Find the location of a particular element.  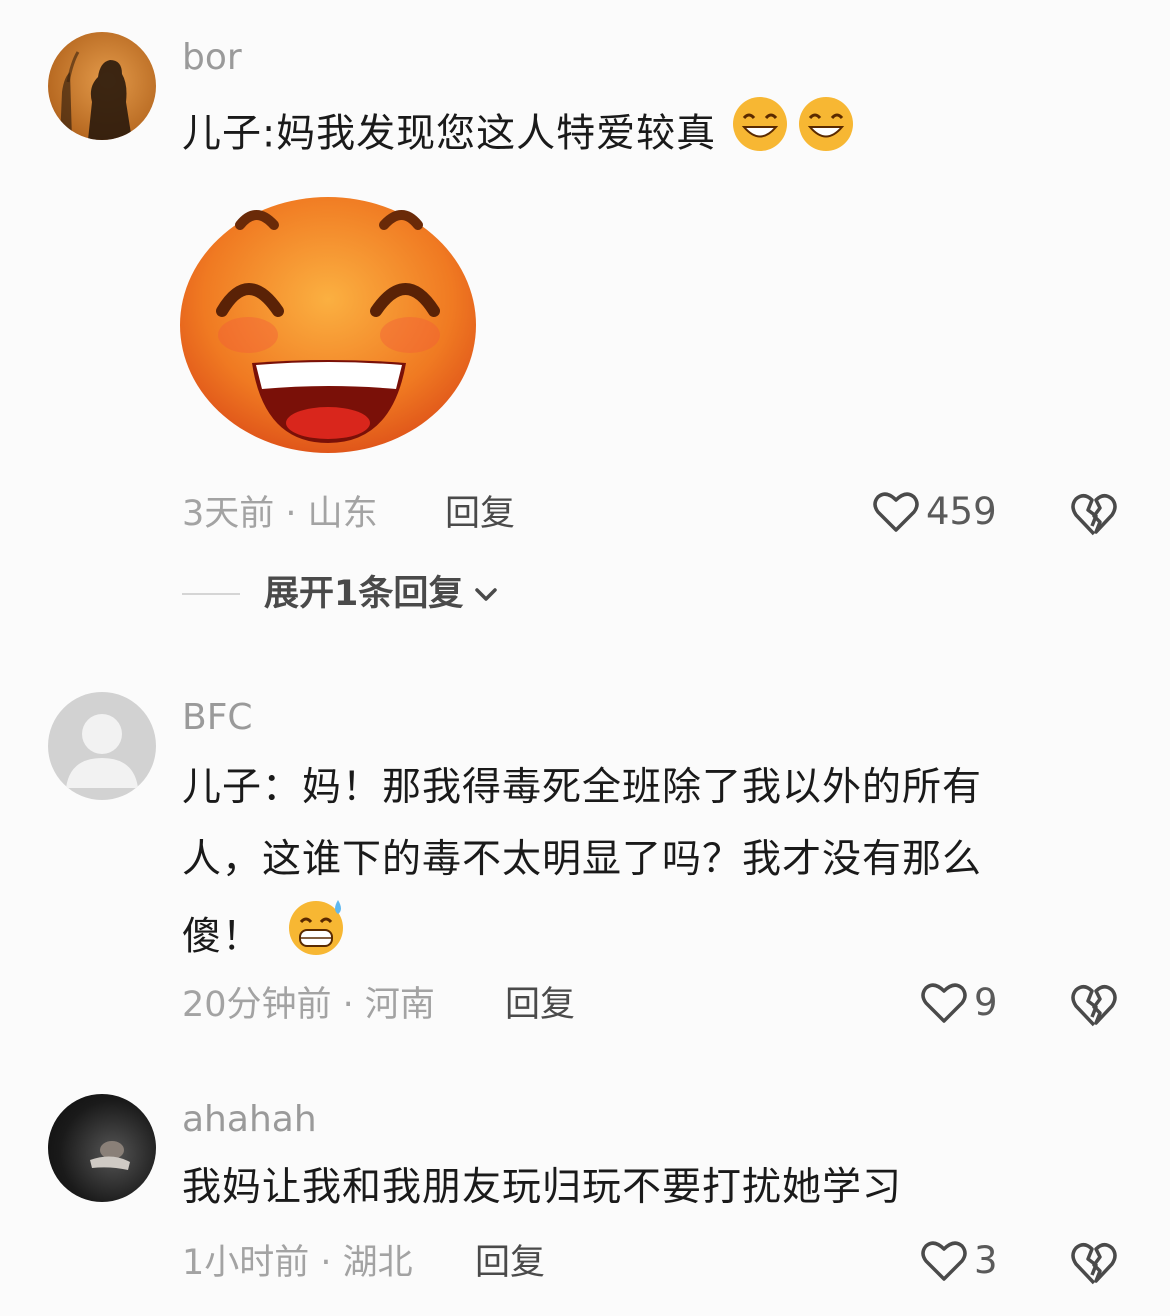

username: BFC is located at coordinates (217, 718).